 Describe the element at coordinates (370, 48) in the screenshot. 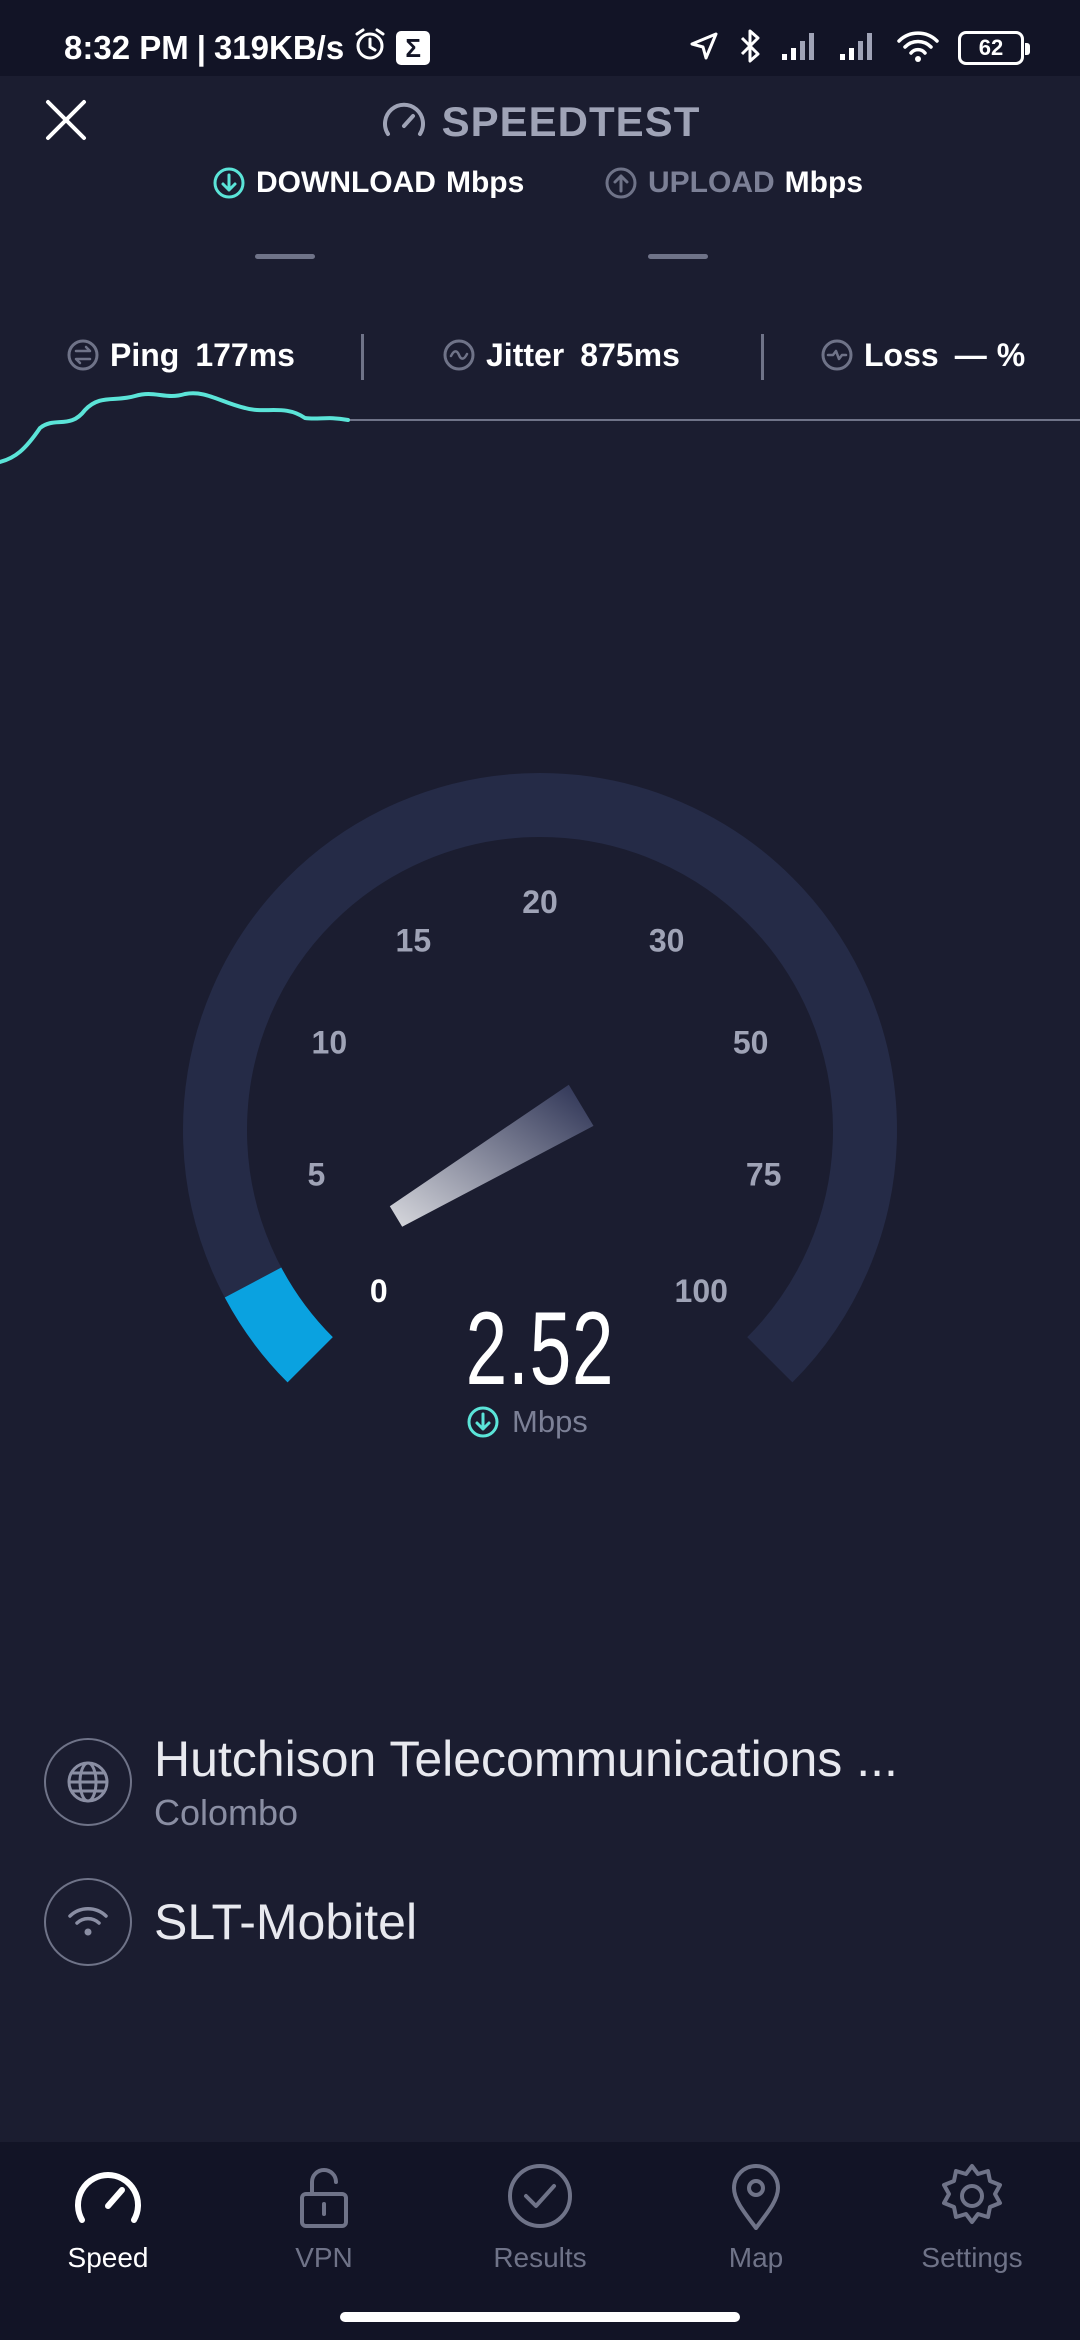

I see `alarm-icon` at that location.